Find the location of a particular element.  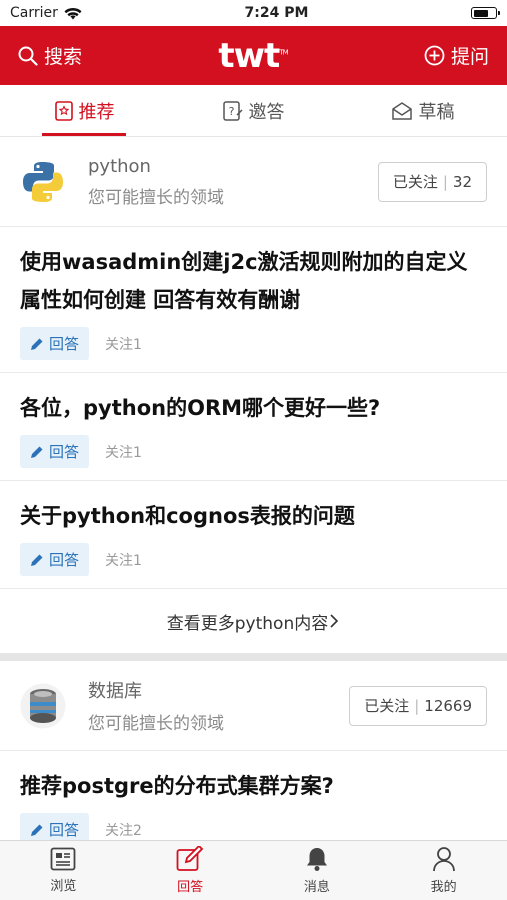

status-bar: Carrier 7:24 PM is located at coordinates (253, 13).